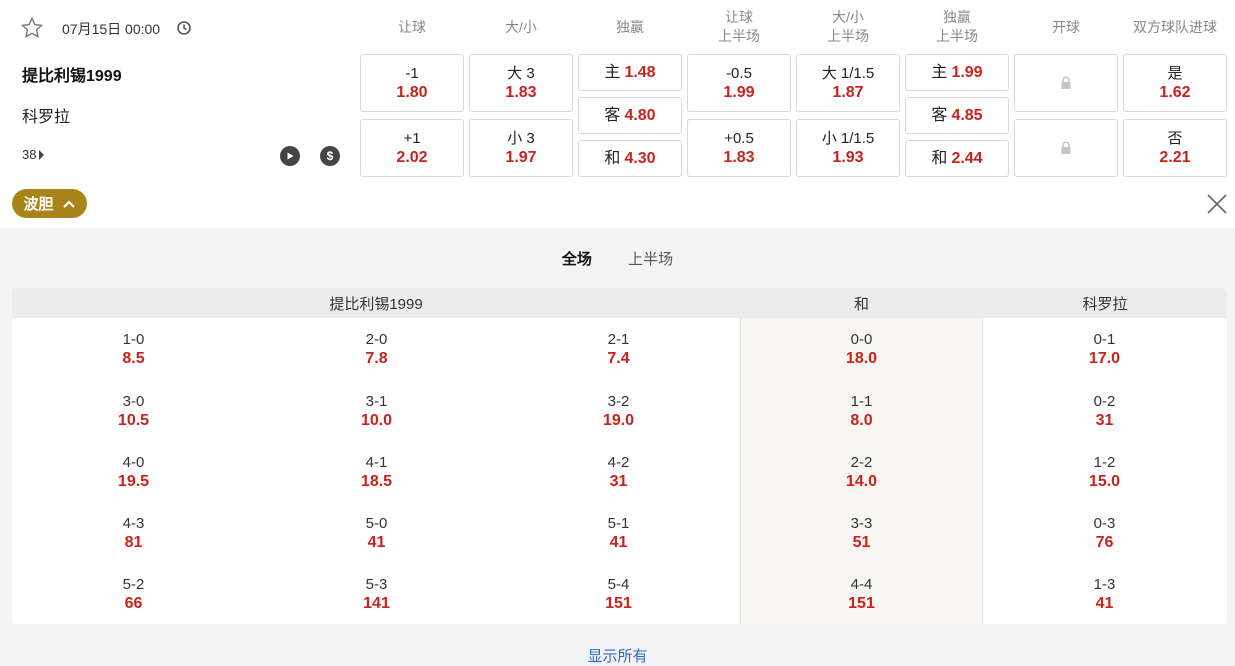 This screenshot has height=666, width=1235. Describe the element at coordinates (861, 594) in the screenshot. I see `score-cell-draw: 4-4 151` at that location.